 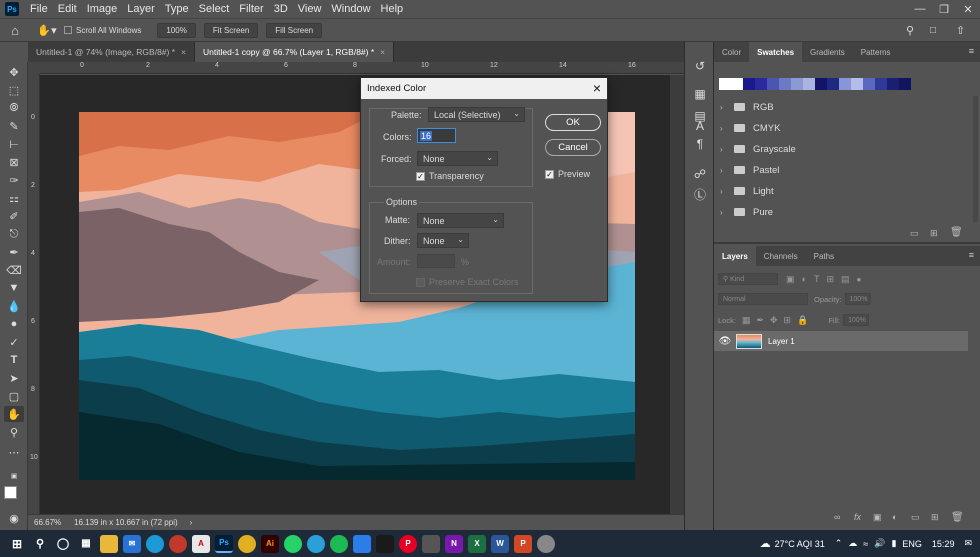 What do you see at coordinates (14, 360) in the screenshot?
I see `type-tool-icon: T` at bounding box center [14, 360].